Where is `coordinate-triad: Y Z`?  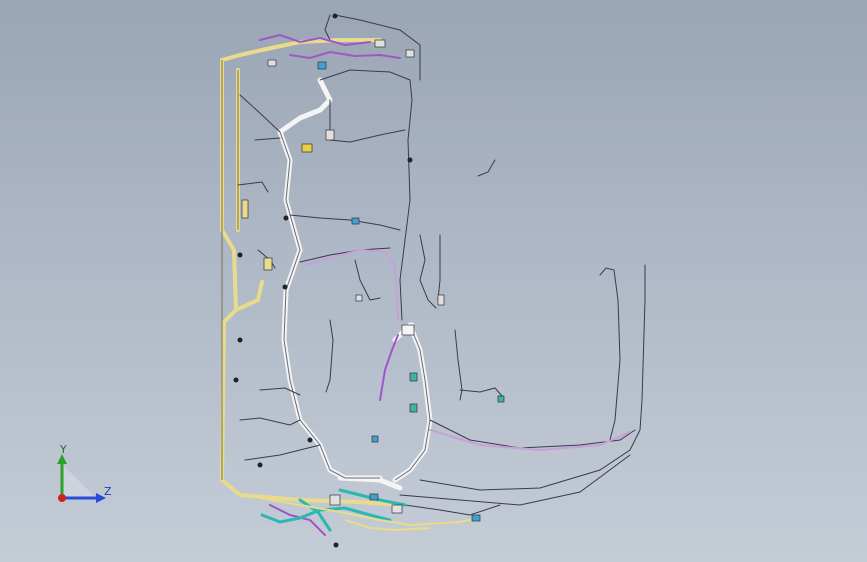 coordinate-triad: Y Z is located at coordinates (85, 475).